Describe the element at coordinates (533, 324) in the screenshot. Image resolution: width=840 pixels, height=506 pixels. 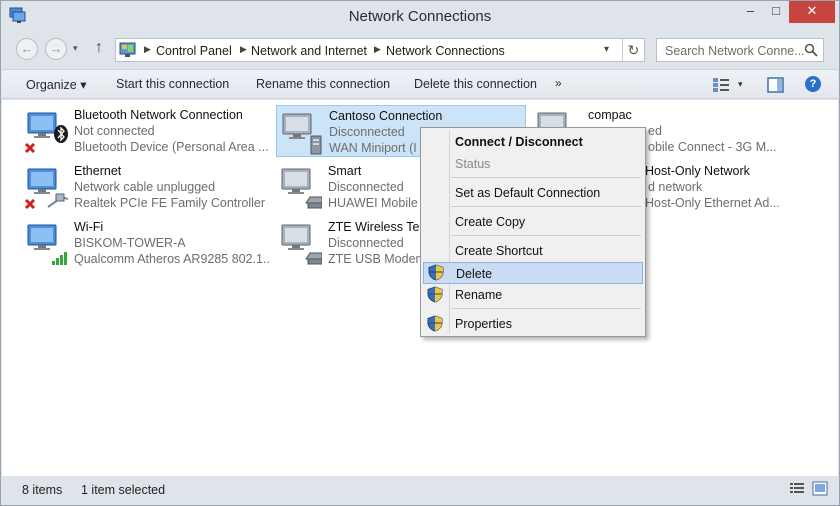
I see `menu-item-properties: Properties` at that location.